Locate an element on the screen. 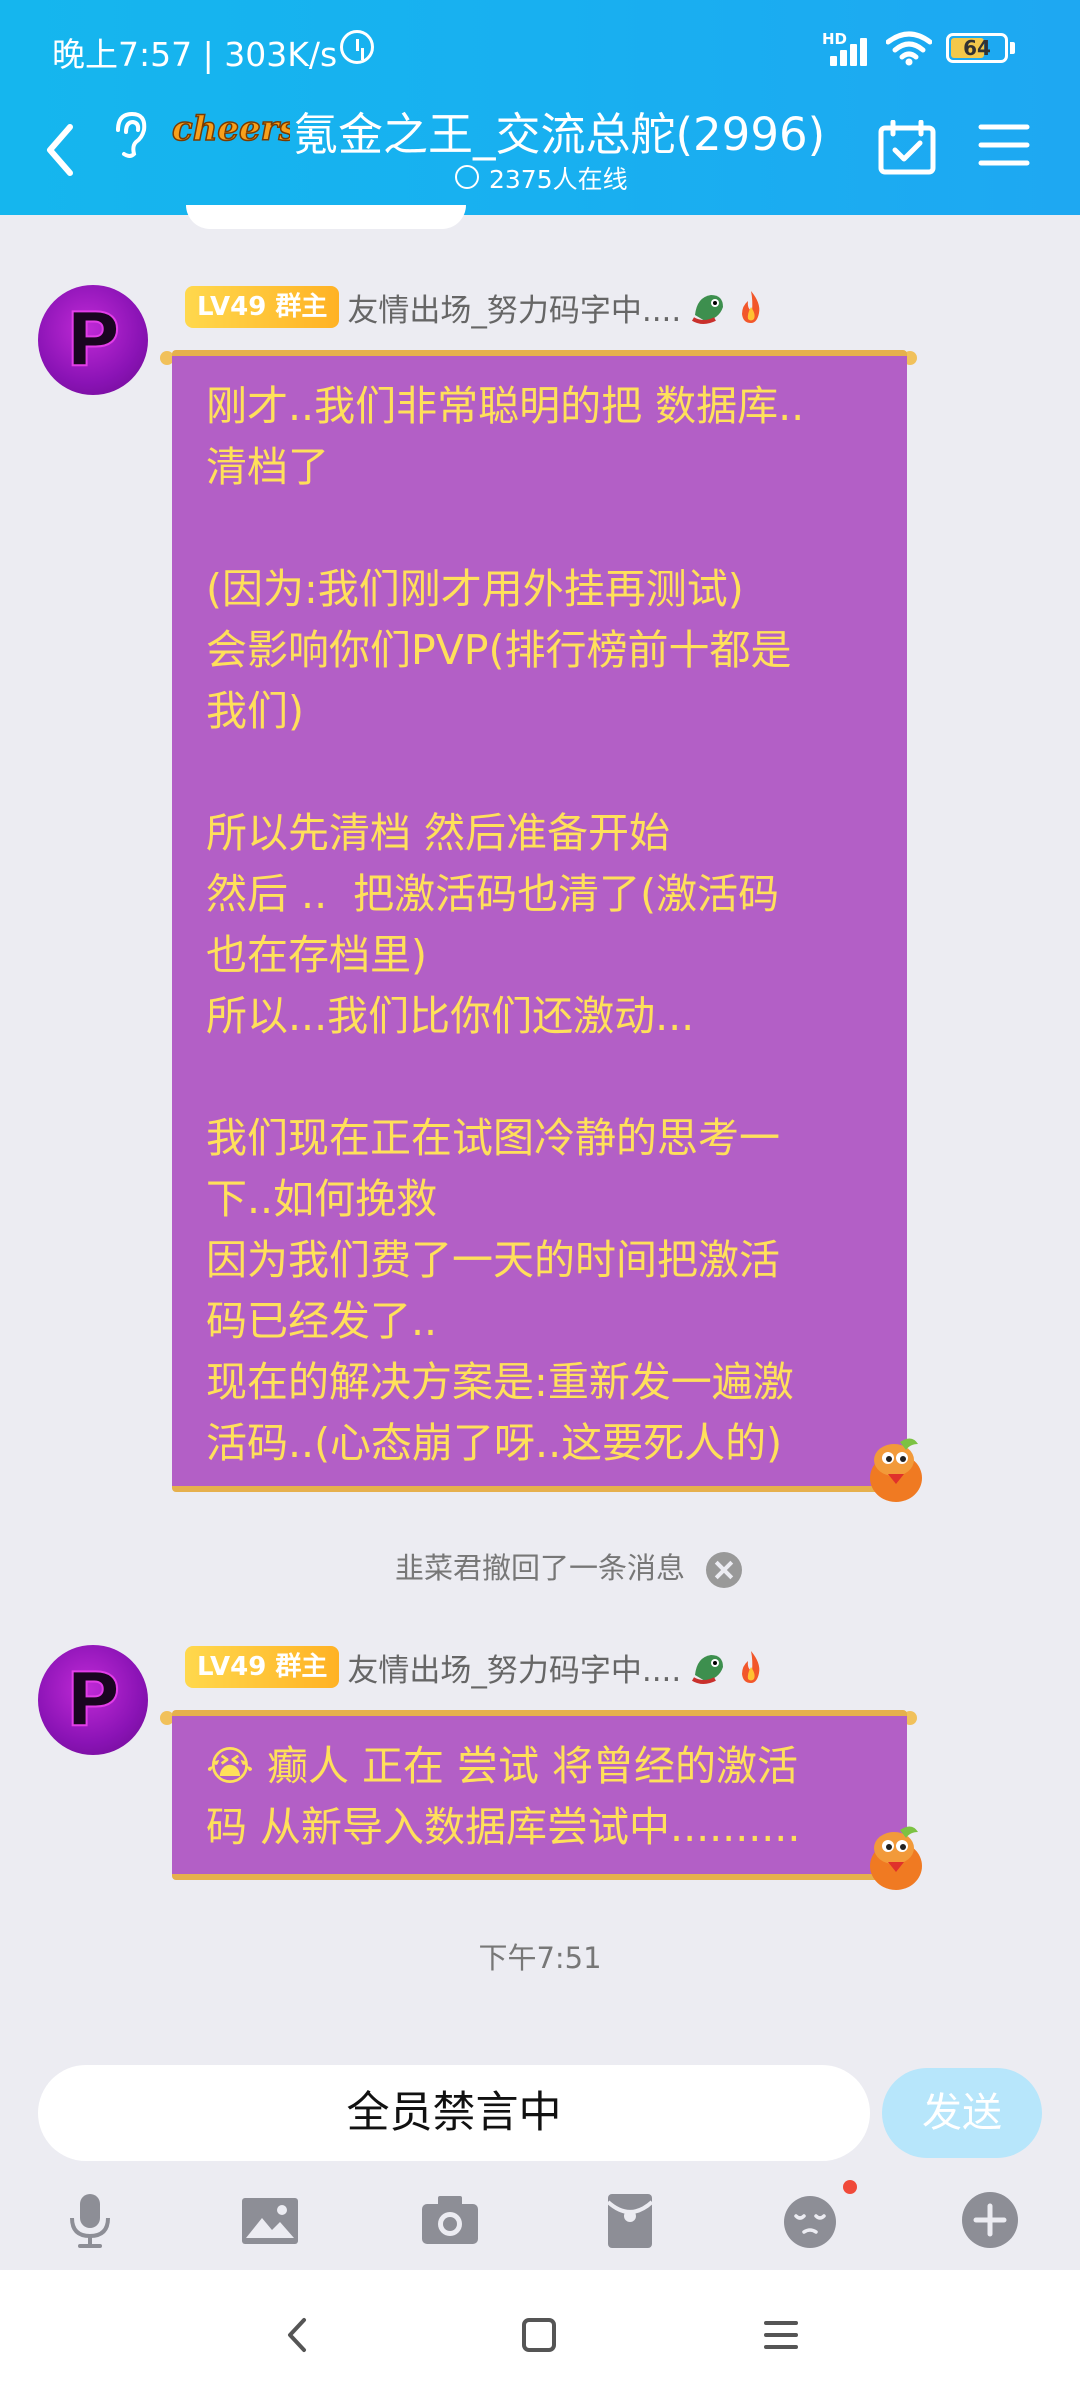 The image size is (1080, 2400). group-title: 氪金之王_交流总舵(2996) is located at coordinates (559, 130).